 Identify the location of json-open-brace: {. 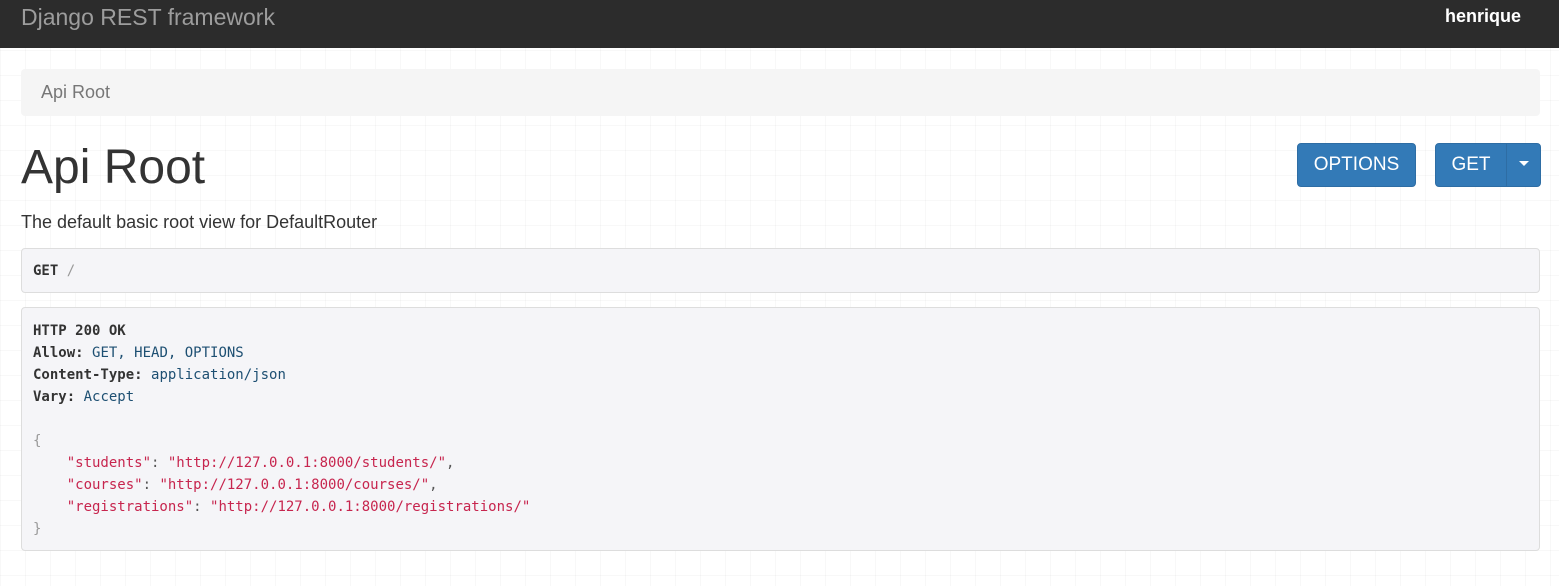
(37, 441).